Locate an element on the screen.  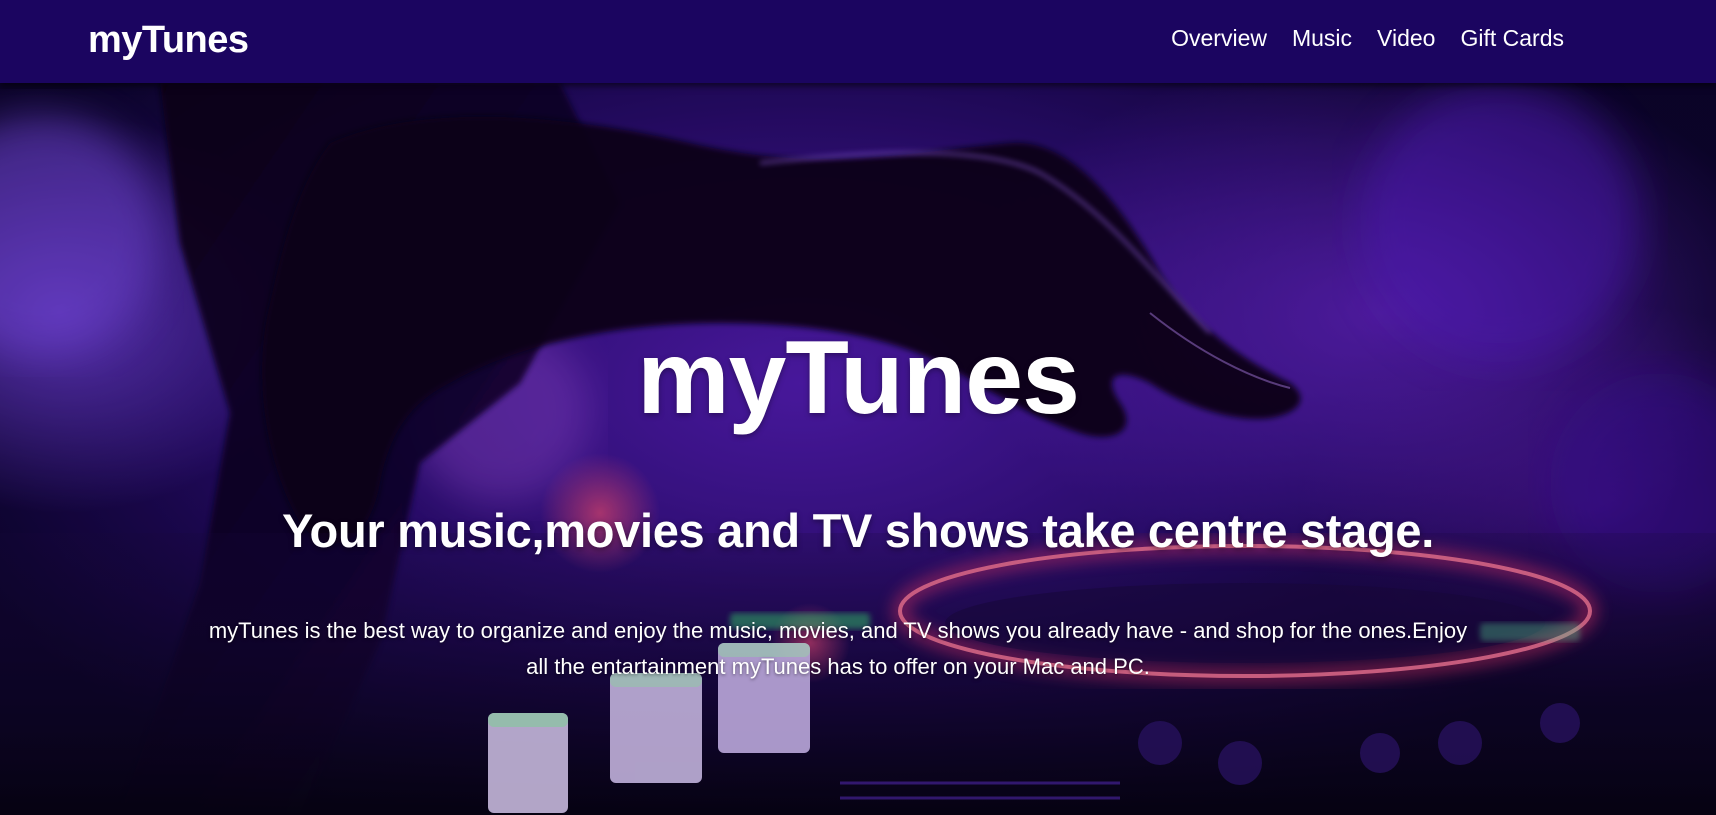
nav-link-video: Video is located at coordinates (1406, 38).